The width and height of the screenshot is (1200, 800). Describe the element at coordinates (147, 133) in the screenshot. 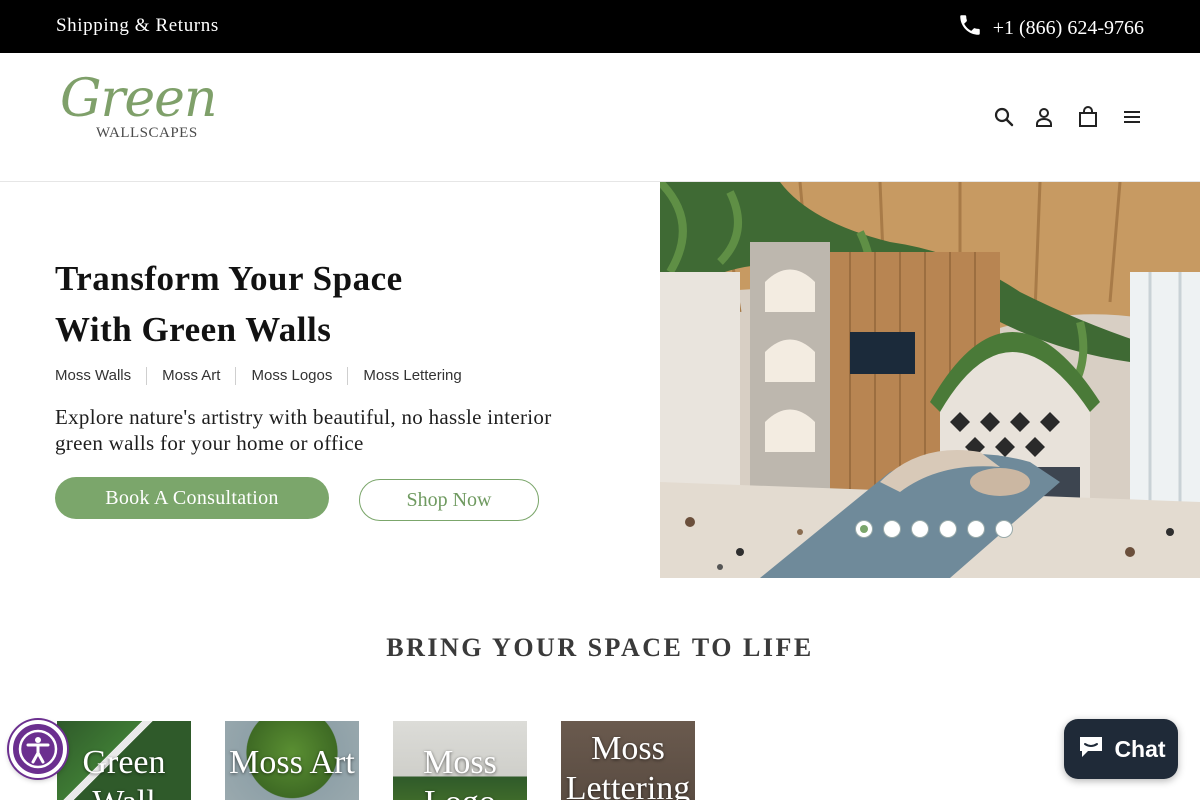

I see `logo-subtitle: WALLSCAPES` at that location.